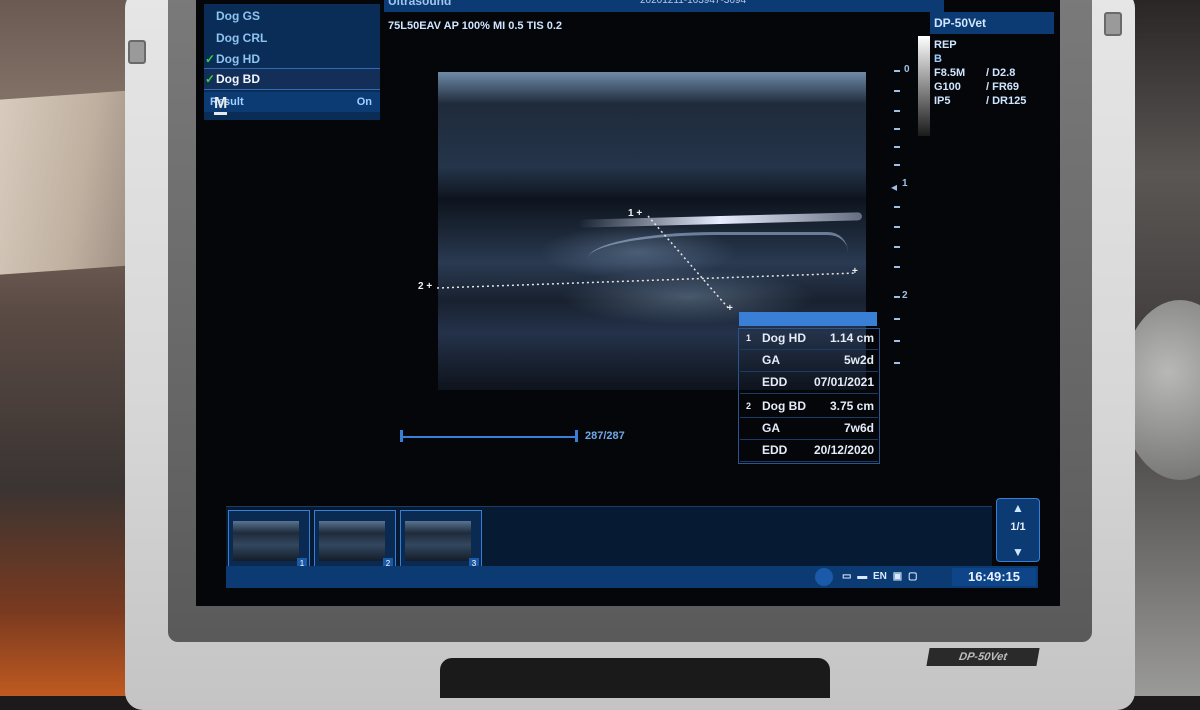 The image size is (1200, 710). What do you see at coordinates (720, 220) in the screenshot?
I see `echo-bright-line` at bounding box center [720, 220].